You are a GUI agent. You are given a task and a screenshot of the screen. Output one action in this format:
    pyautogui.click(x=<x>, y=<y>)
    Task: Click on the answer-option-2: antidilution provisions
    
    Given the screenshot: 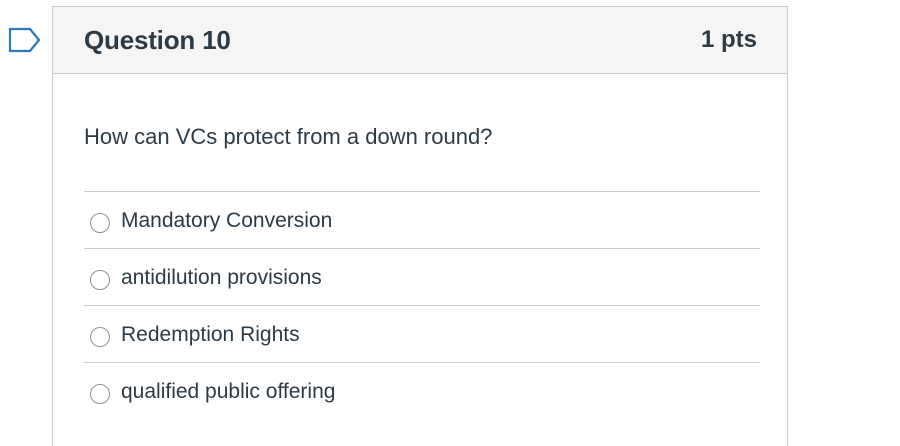 What is the action you would take?
    pyautogui.click(x=422, y=276)
    